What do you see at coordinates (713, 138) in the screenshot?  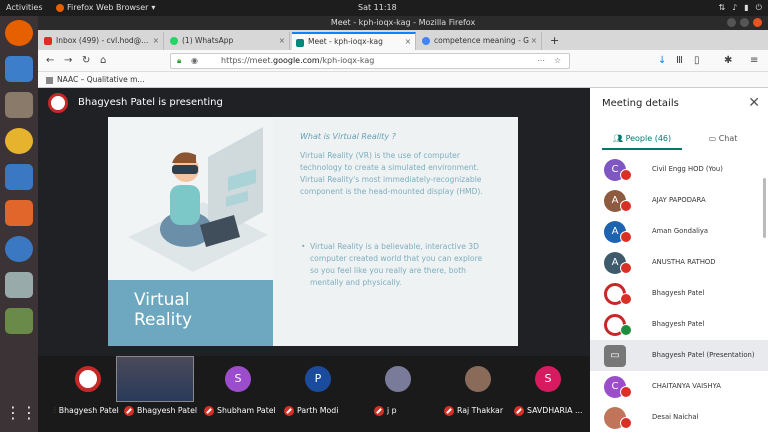 I see `chat-icon: ▭` at bounding box center [713, 138].